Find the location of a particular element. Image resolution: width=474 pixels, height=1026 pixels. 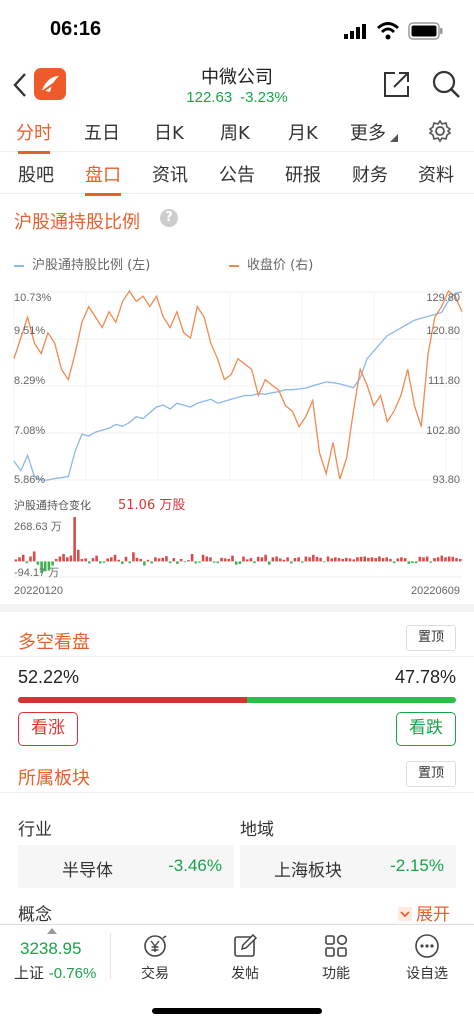

tab-weekly-k: 周K is located at coordinates (235, 132).